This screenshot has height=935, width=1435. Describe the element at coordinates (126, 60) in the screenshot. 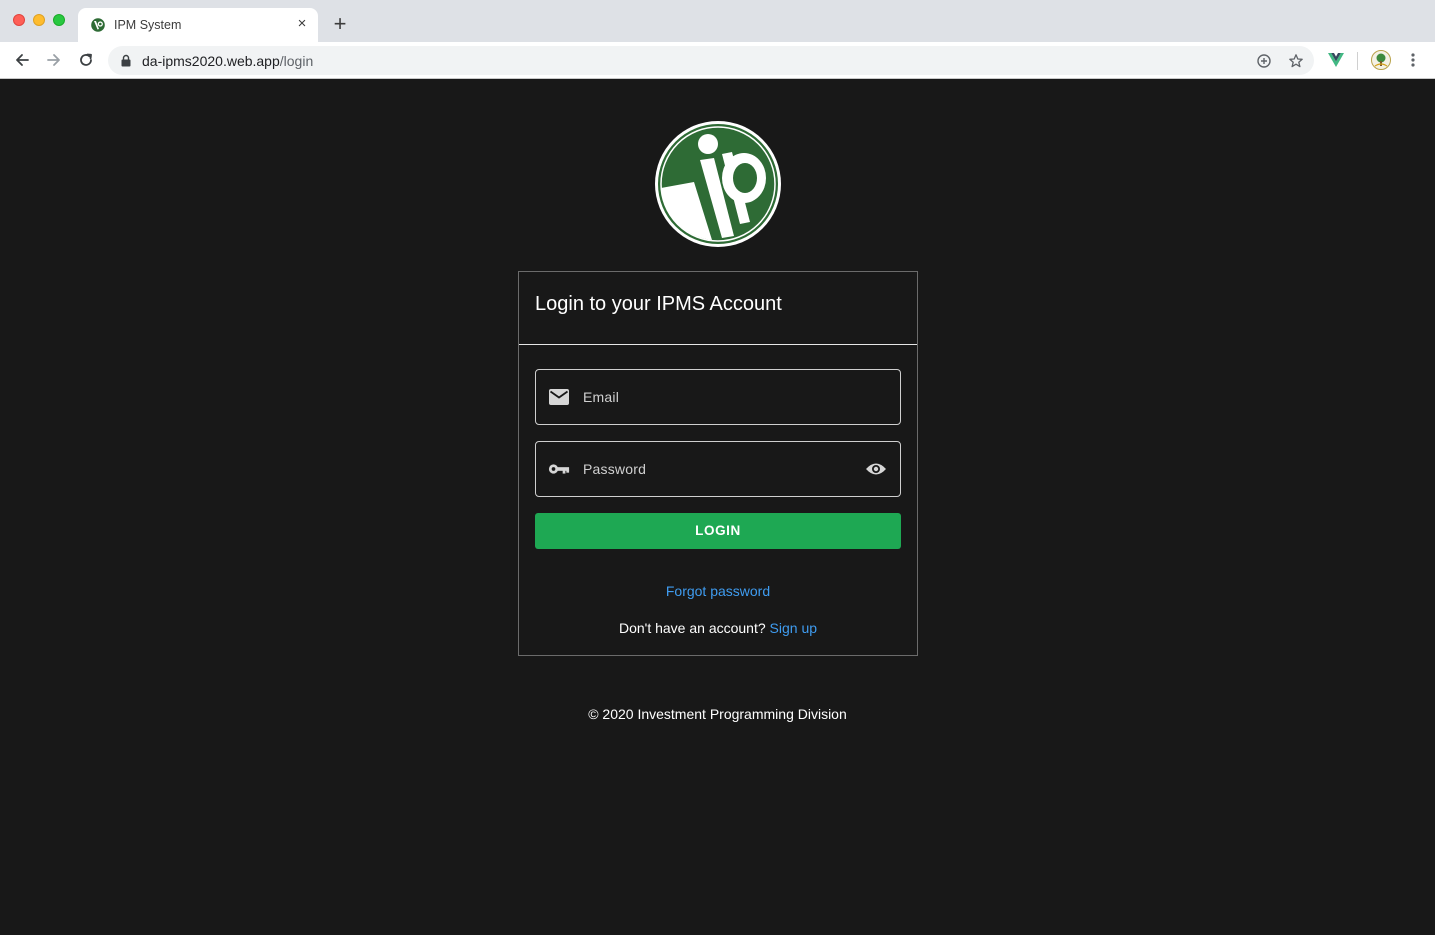

I see `lock-icon` at that location.